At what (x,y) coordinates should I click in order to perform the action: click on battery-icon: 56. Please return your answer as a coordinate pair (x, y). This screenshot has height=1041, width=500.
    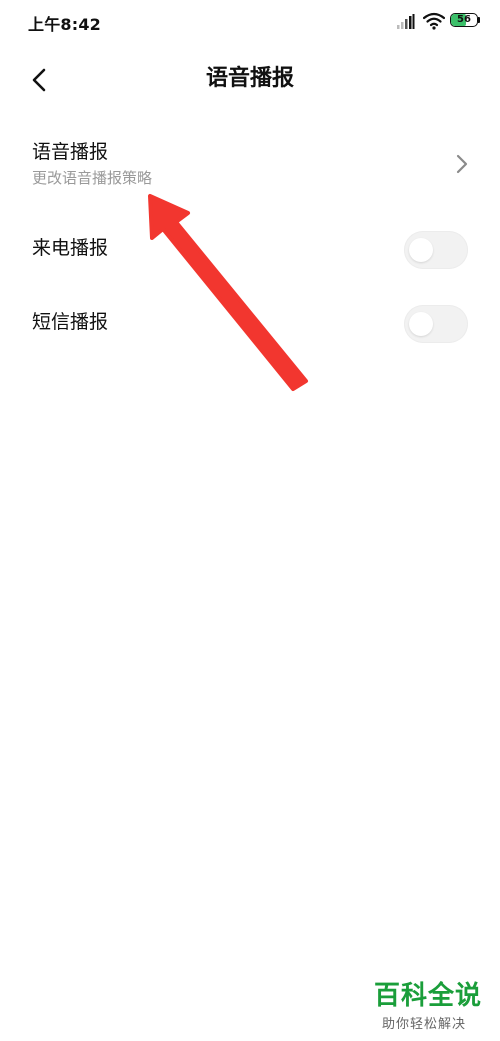
    Looking at the image, I should click on (466, 21).